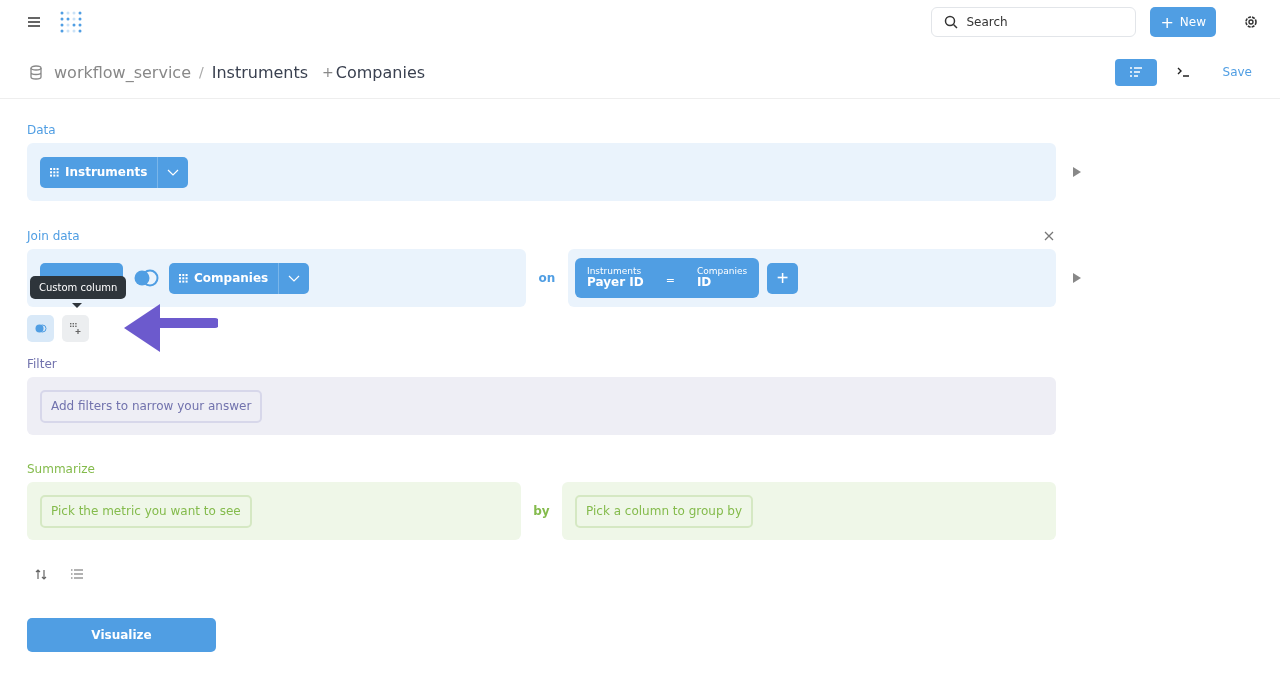  What do you see at coordinates (78, 287) in the screenshot?
I see `tooltip: Custom column` at bounding box center [78, 287].